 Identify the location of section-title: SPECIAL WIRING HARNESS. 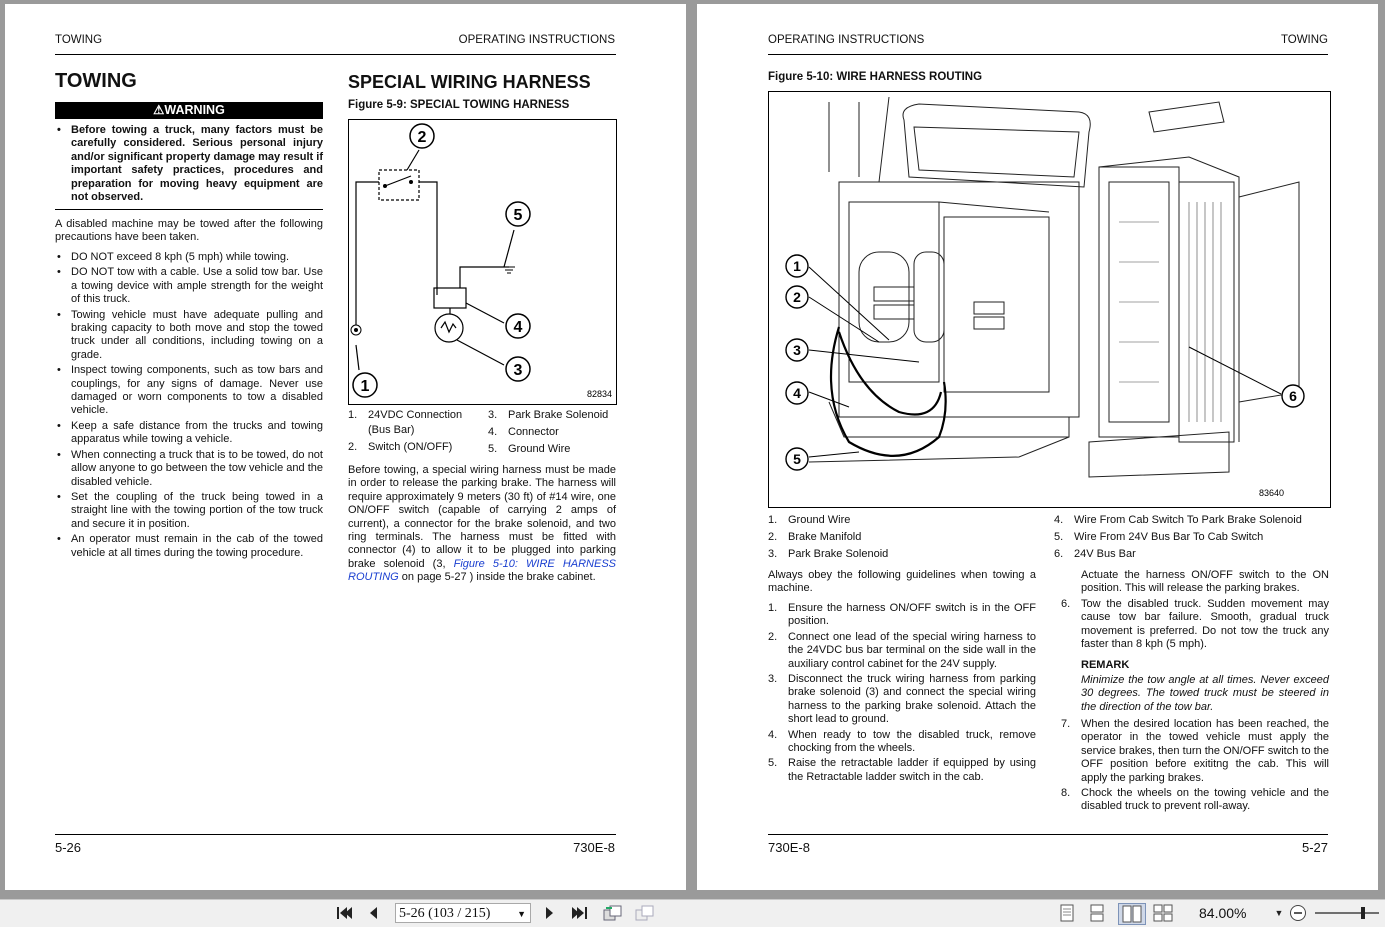
(469, 82).